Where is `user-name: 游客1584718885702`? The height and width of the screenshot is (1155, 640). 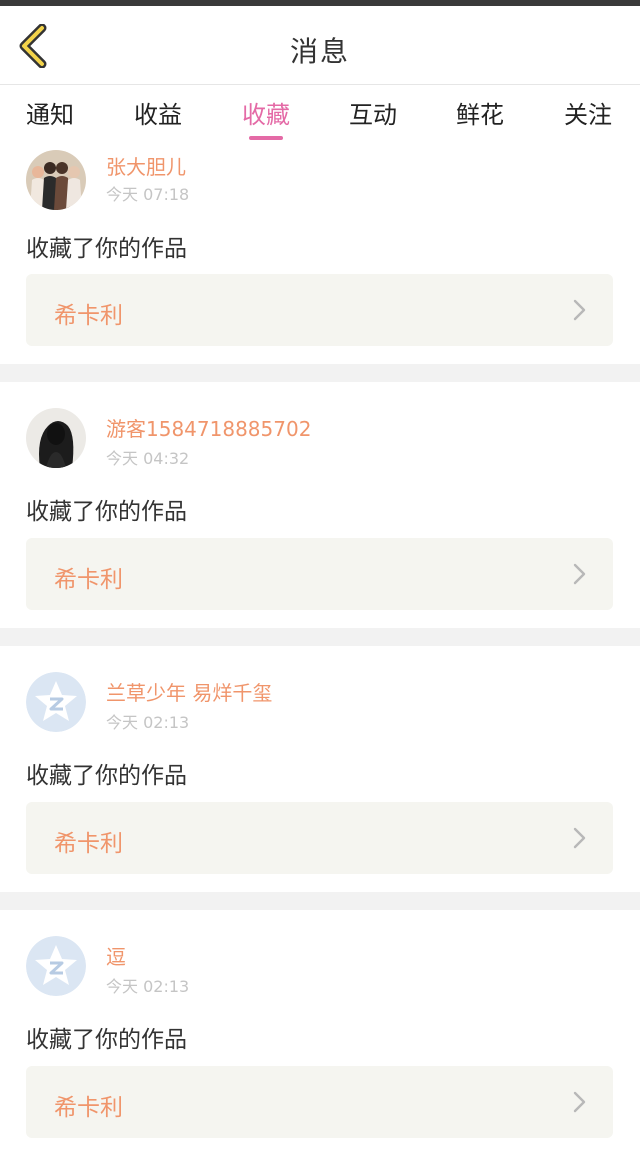 user-name: 游客1584718885702 is located at coordinates (208, 427).